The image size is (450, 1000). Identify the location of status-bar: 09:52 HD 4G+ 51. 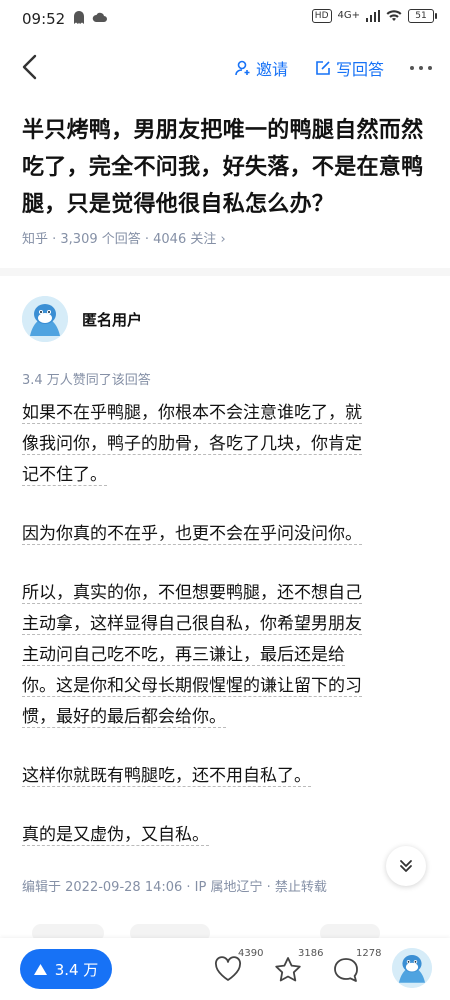
(225, 20).